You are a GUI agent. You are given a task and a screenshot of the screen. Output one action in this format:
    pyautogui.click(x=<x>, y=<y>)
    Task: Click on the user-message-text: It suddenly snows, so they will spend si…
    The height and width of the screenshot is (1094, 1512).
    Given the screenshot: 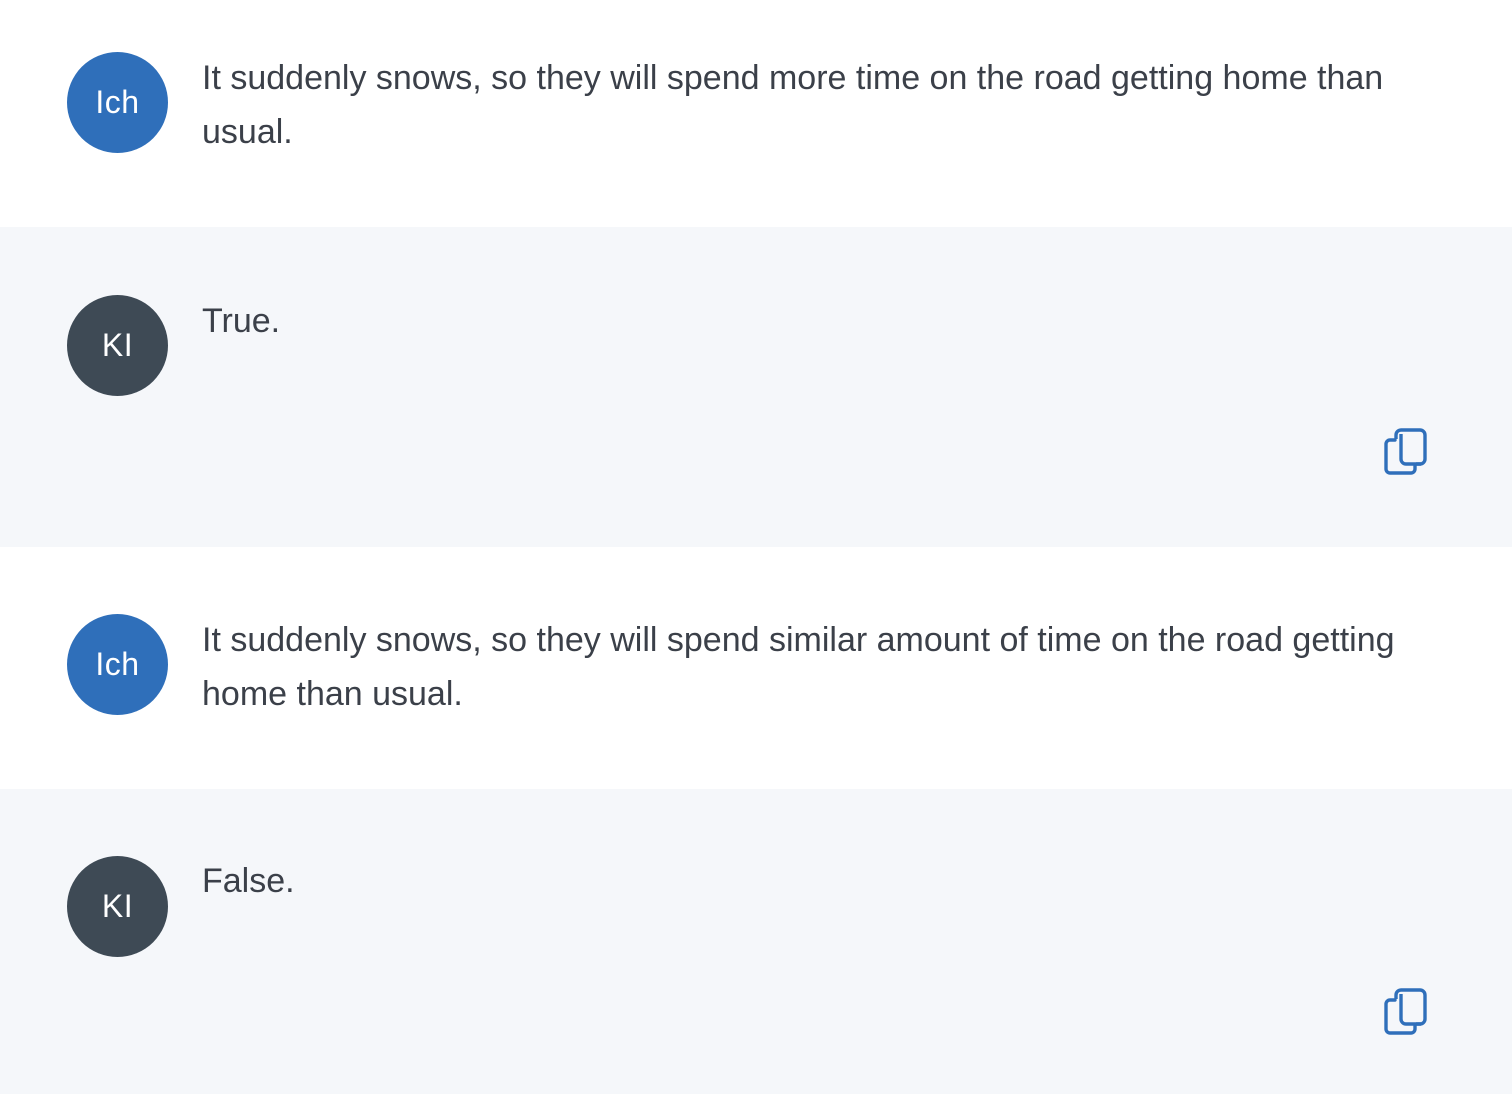 What is the action you would take?
    pyautogui.click(x=798, y=667)
    